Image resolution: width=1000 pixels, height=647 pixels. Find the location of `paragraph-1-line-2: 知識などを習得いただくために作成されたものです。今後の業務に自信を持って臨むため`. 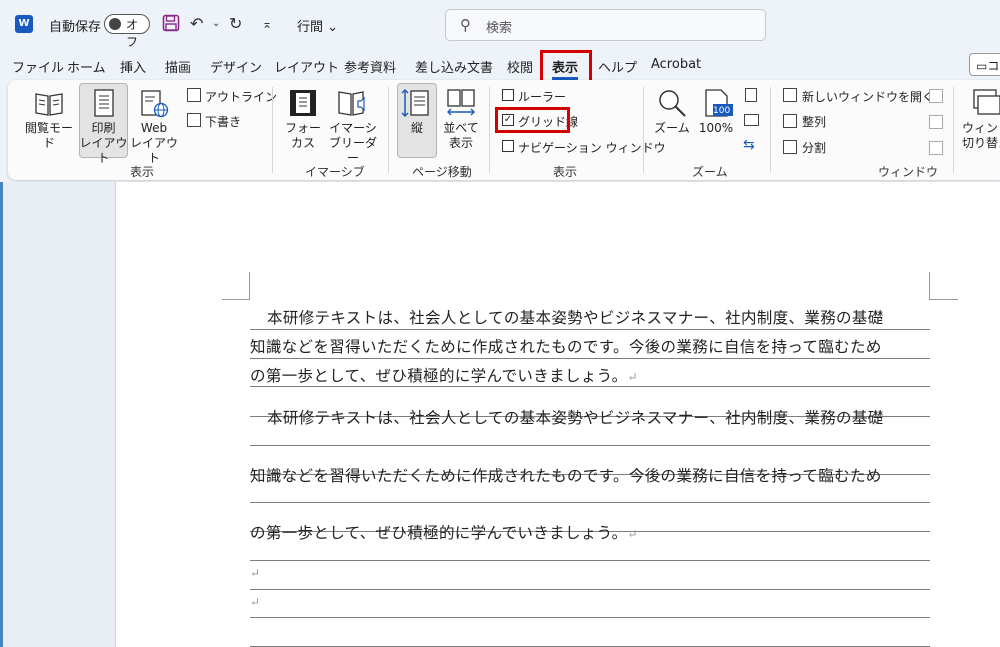

paragraph-1-line-2: 知識などを習得いただくために作成されたものです。今後の業務に自信を持って臨むため is located at coordinates (566, 347).